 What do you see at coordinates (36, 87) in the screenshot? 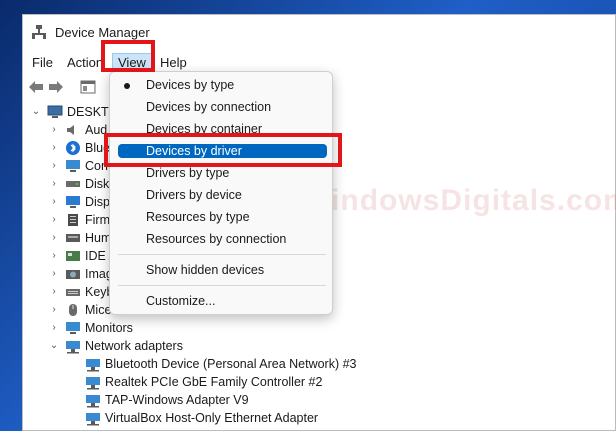
I see `back-arrow-icon` at bounding box center [36, 87].